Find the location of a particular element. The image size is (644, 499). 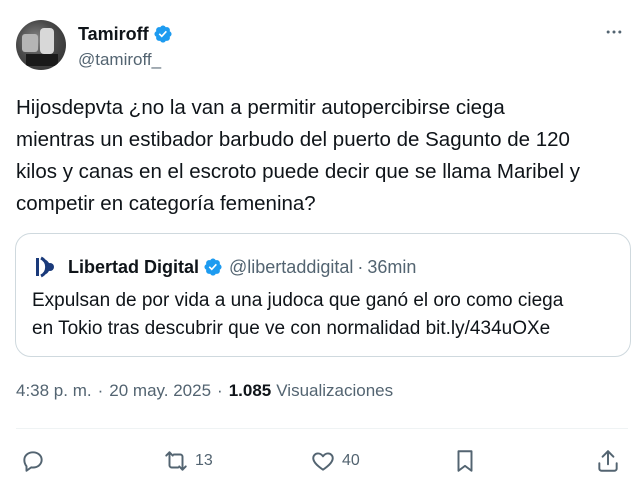

retweet-count: 13 is located at coordinates (204, 460).